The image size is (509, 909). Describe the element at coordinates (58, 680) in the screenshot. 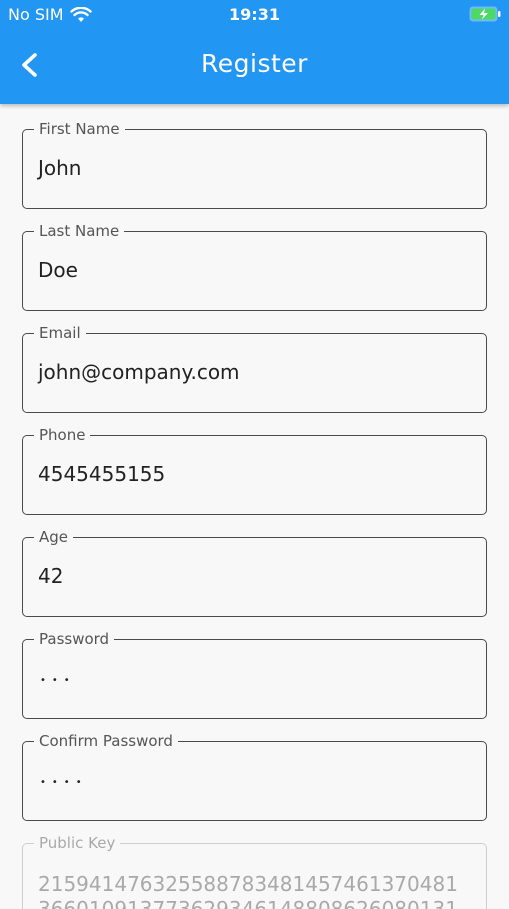

I see `password-masked-value: •••` at that location.